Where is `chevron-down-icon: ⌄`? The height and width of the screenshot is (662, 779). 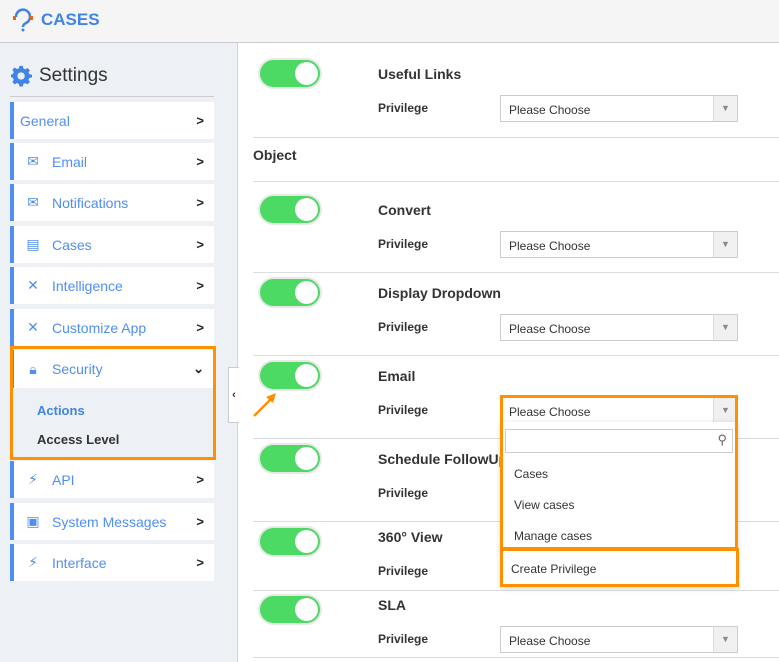 chevron-down-icon: ⌄ is located at coordinates (198, 368).